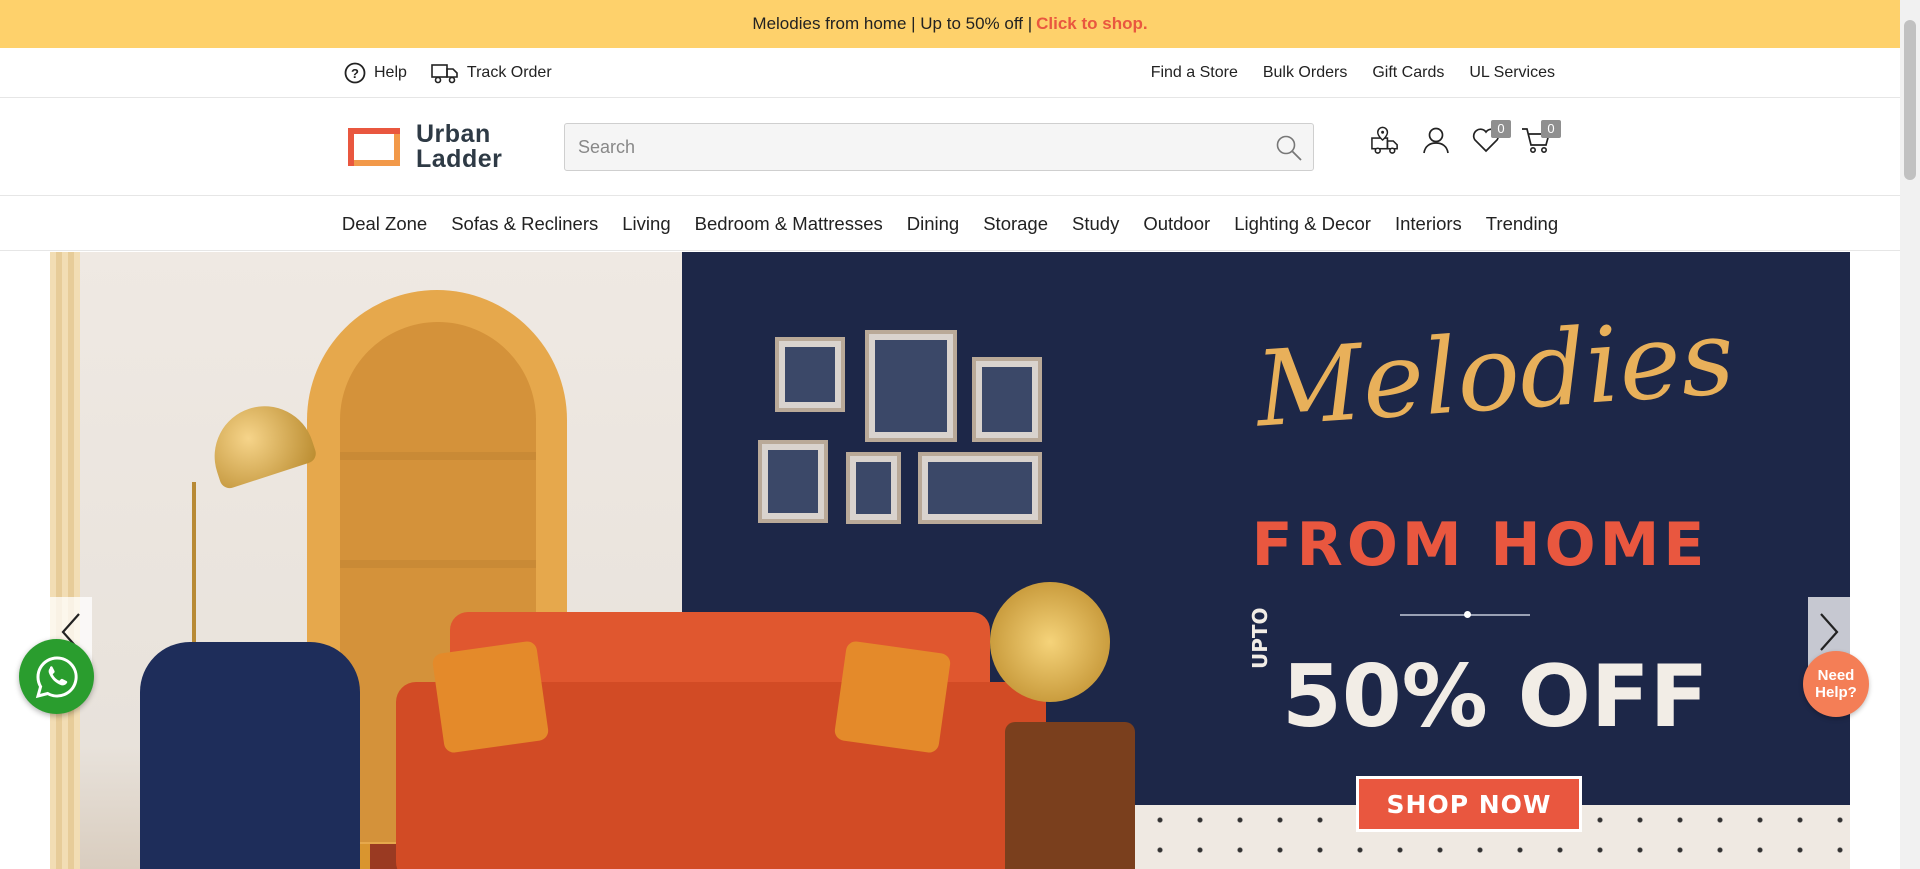 The height and width of the screenshot is (869, 1920). I want to click on help-link: ? Help, so click(375, 73).